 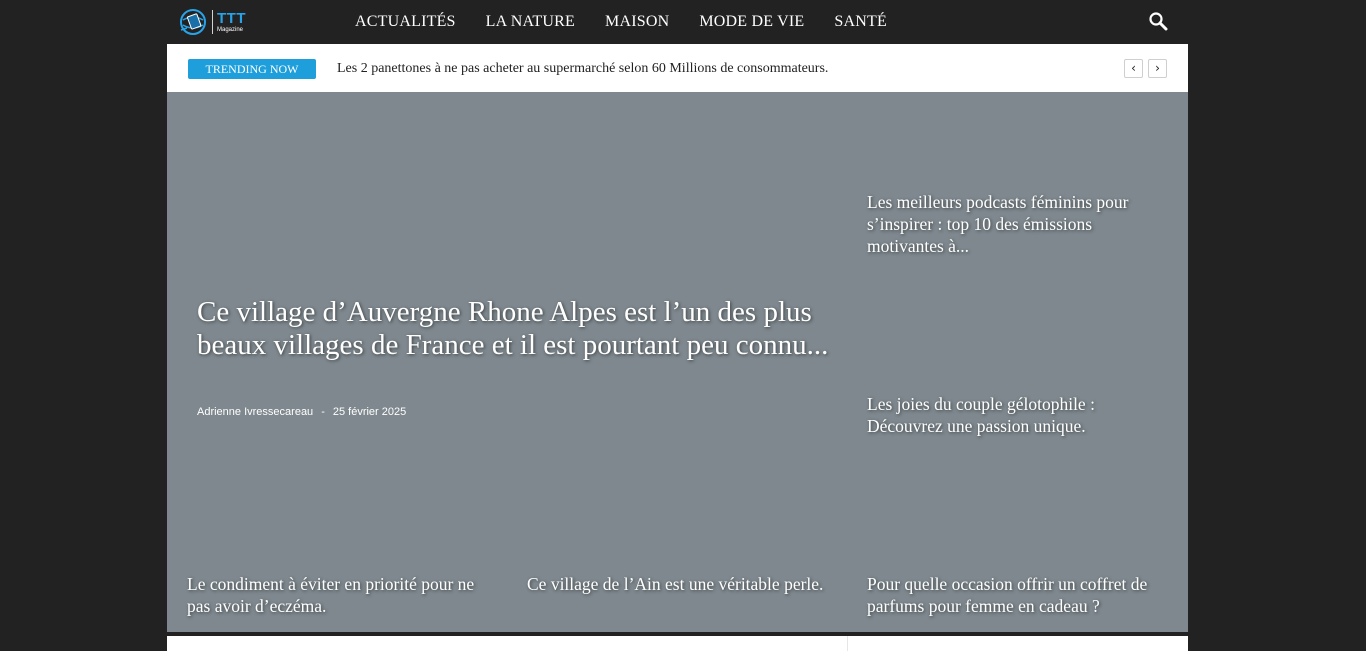 I want to click on nav-item-mode-de-vie: MODE DE VIE, so click(x=751, y=22).